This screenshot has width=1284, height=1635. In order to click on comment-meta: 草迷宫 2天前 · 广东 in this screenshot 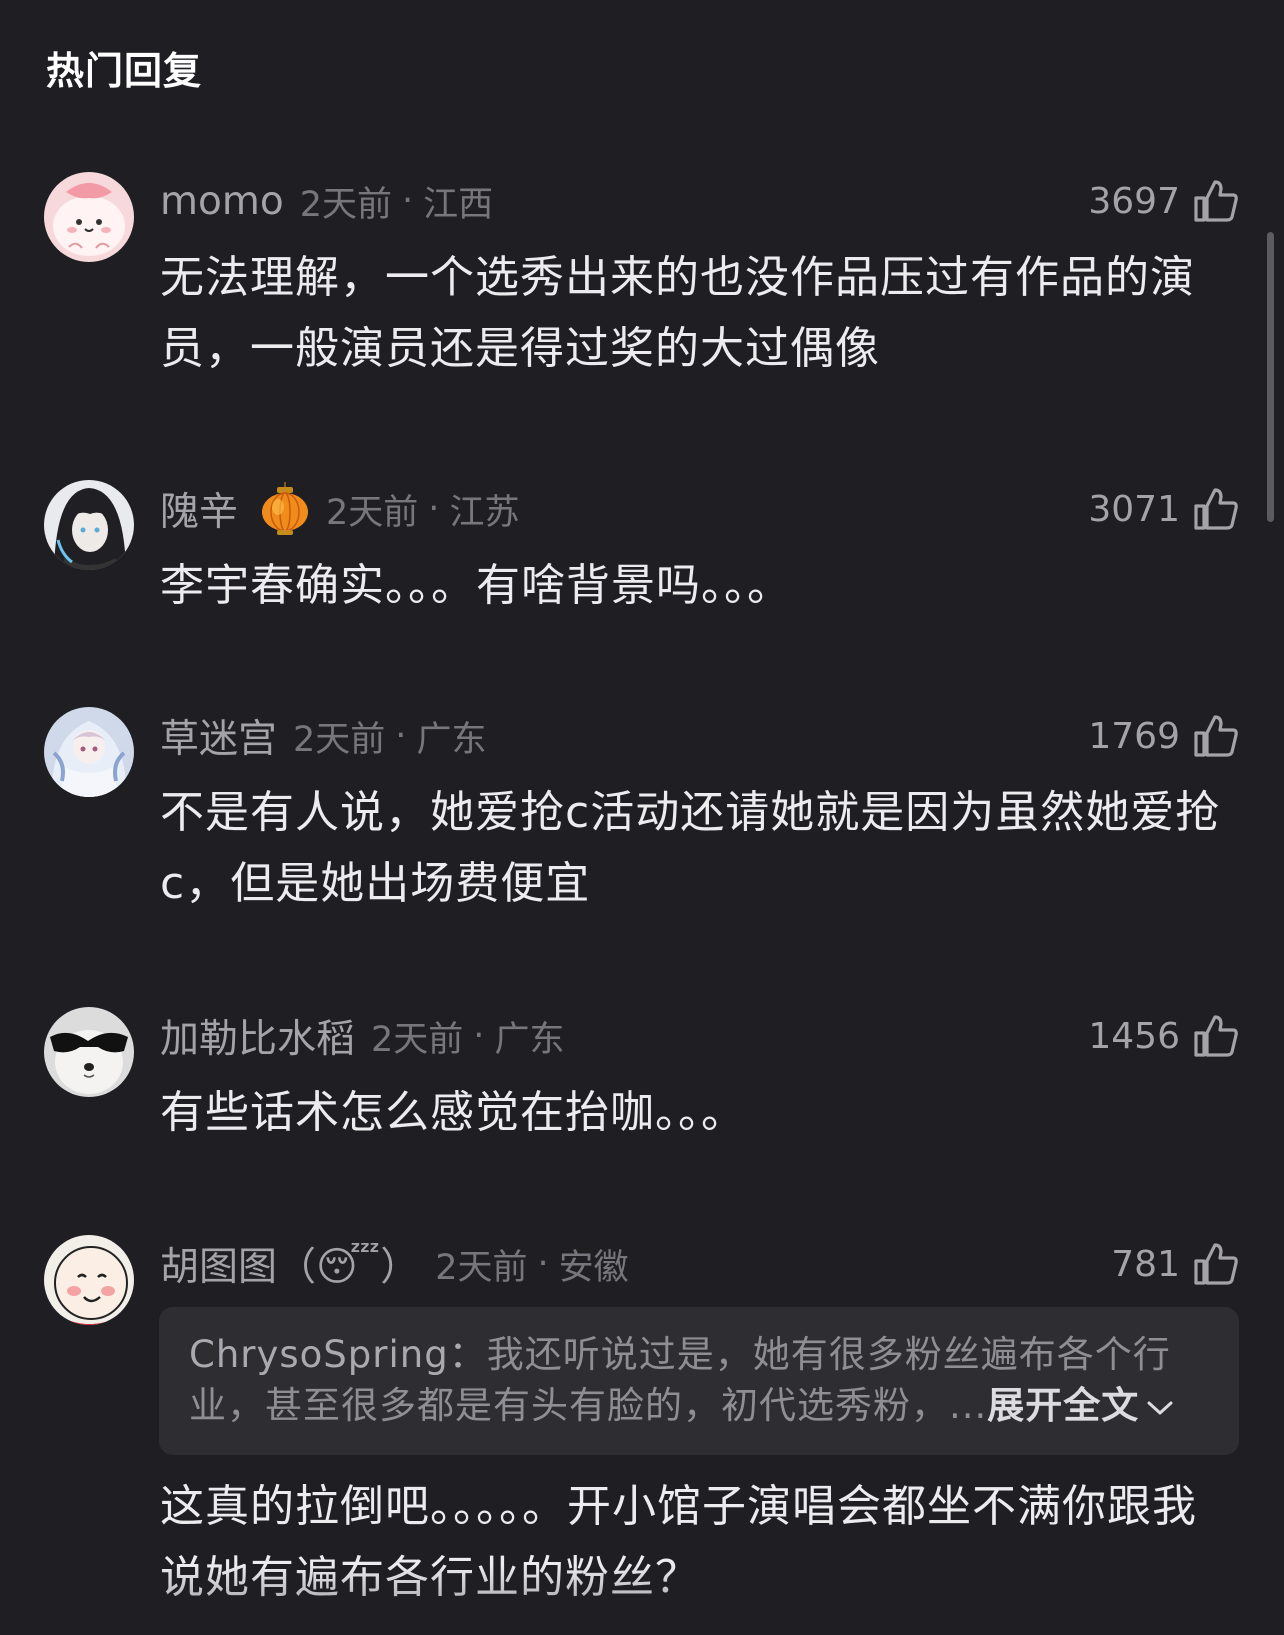, I will do `click(323, 737)`.